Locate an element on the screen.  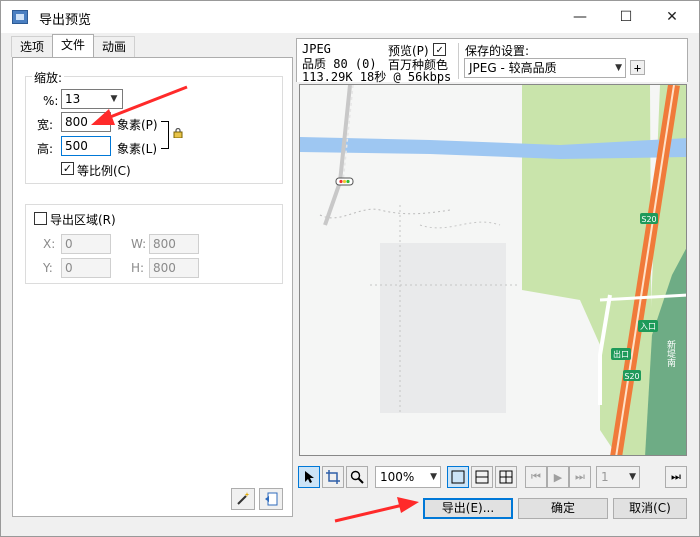
tab-bar: 选项 文件 动画 is located at coordinates (73, 46).